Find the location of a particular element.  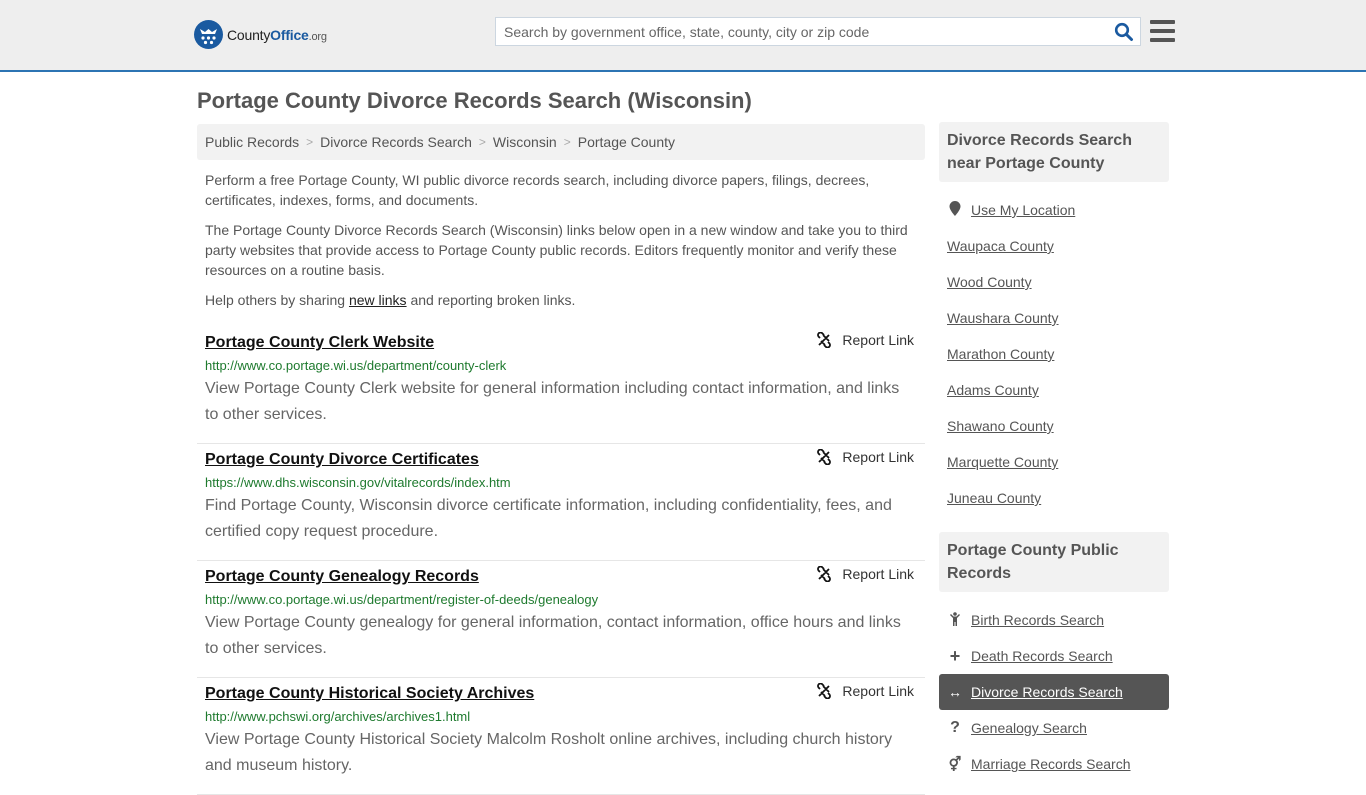

breadcrumb-item-divorce-records-search: Divorce Records Search is located at coordinates (396, 142).